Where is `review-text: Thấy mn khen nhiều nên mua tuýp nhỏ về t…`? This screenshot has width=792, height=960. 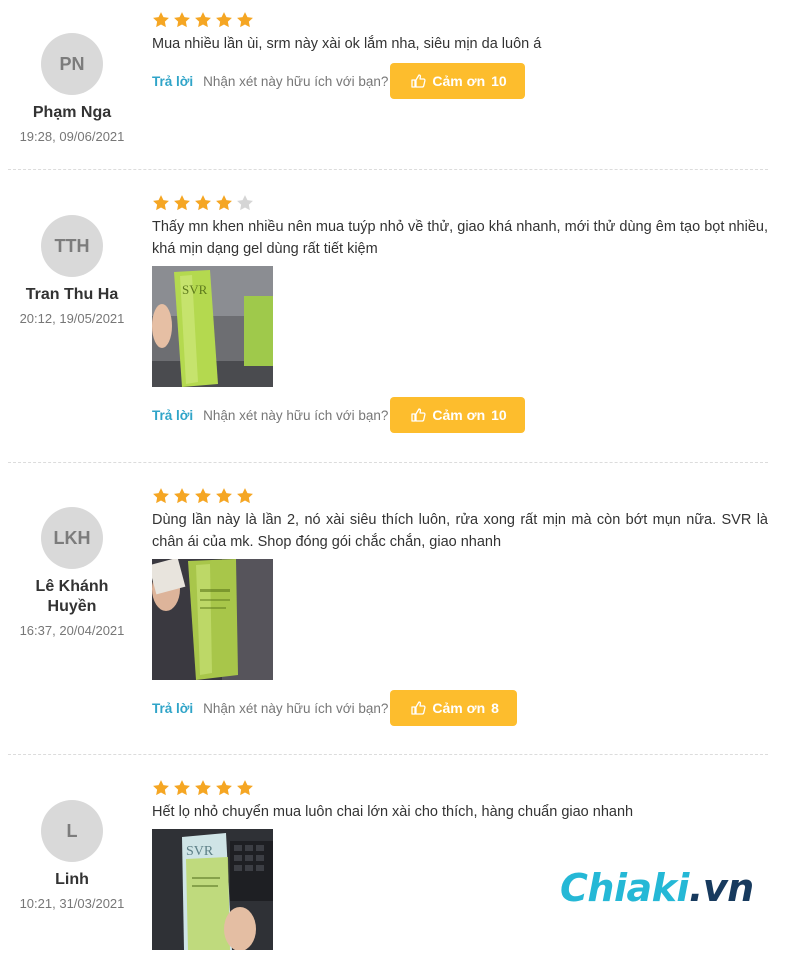
review-text: Thấy mn khen nhiều nên mua tuýp nhỏ về t… is located at coordinates (460, 238).